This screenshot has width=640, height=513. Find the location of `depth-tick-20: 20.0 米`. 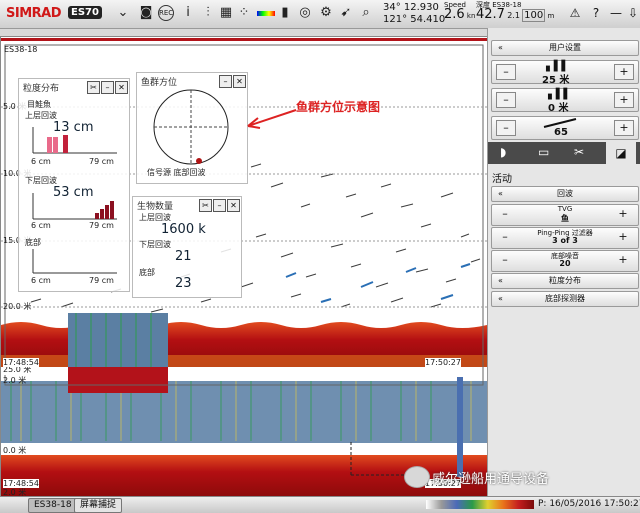

depth-tick-20: 20.0 米 is located at coordinates (17, 306).